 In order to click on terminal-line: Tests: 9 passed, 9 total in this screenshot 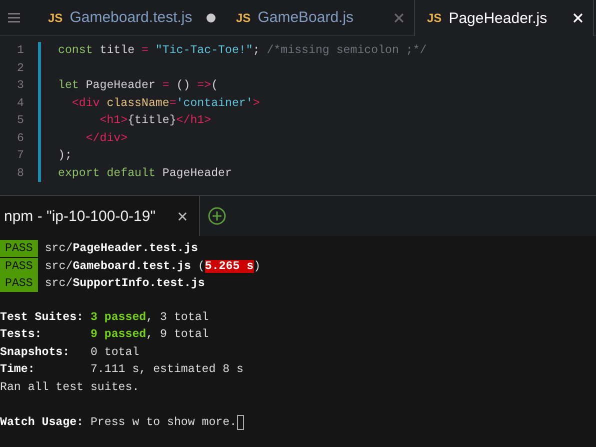, I will do `click(104, 335)`.